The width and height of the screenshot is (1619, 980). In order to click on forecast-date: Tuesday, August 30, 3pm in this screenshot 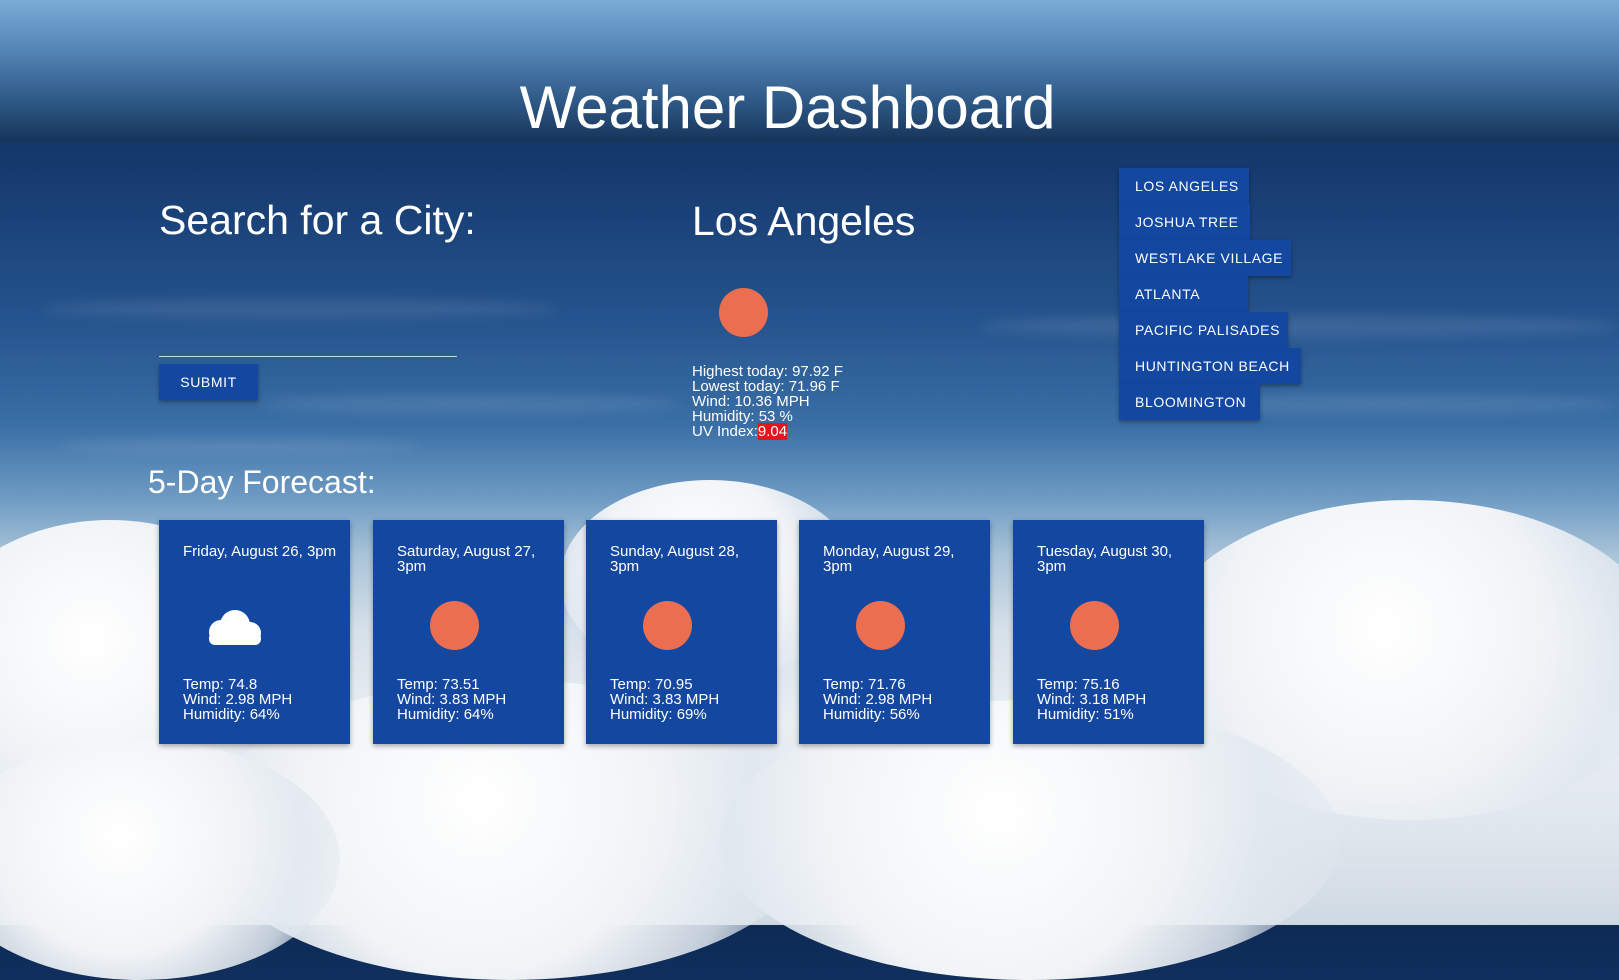, I will do `click(1105, 559)`.